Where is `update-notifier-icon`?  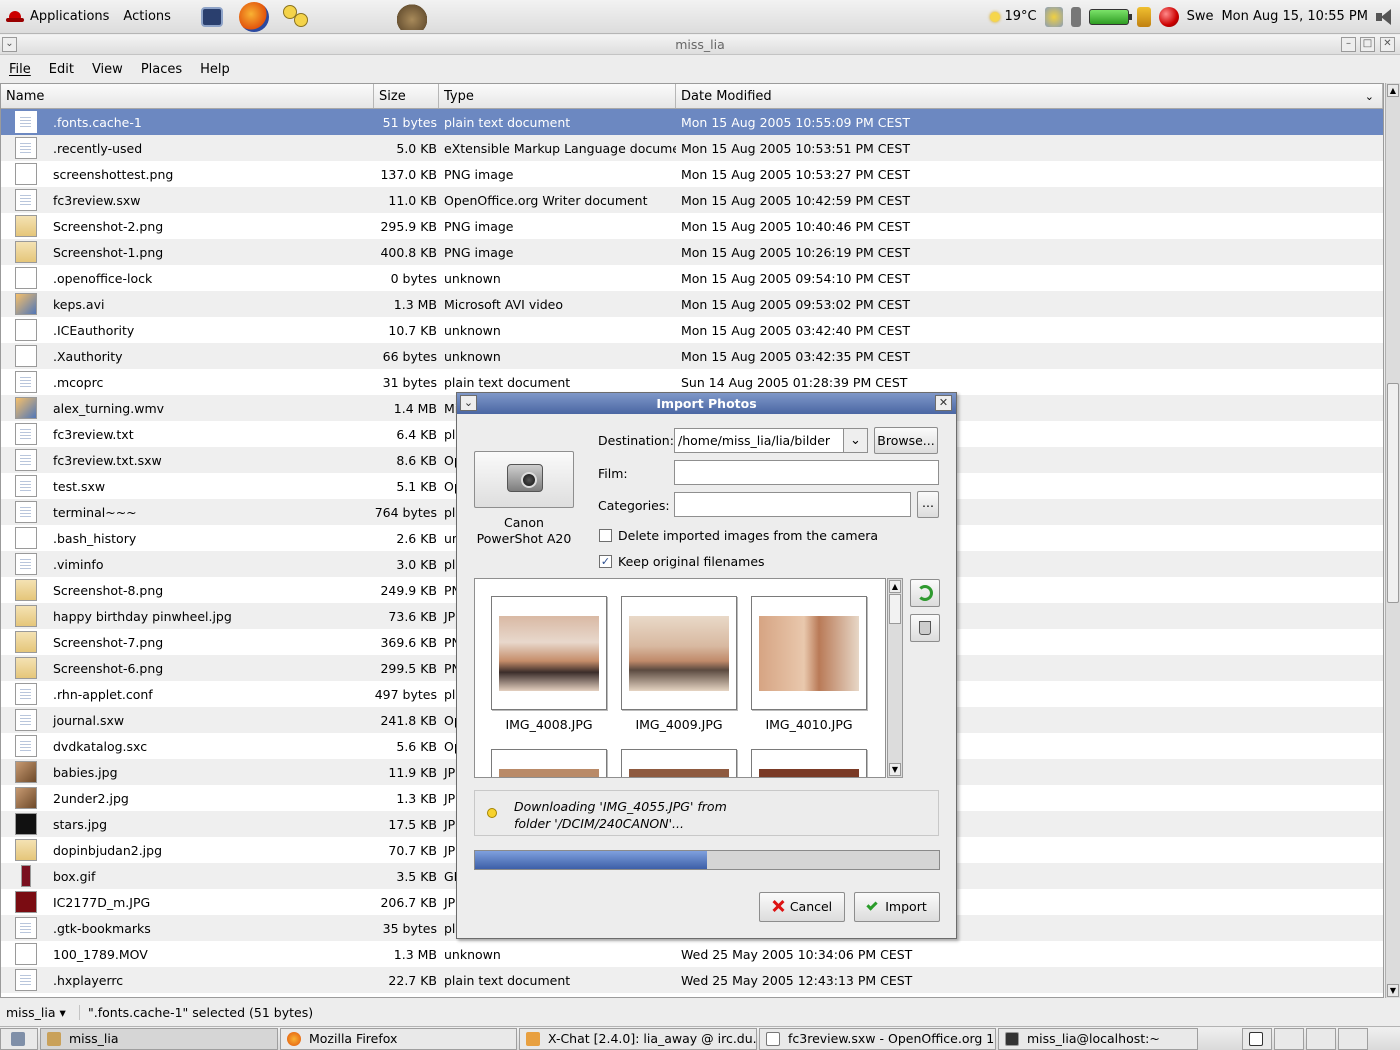 update-notifier-icon is located at coordinates (1053, 16).